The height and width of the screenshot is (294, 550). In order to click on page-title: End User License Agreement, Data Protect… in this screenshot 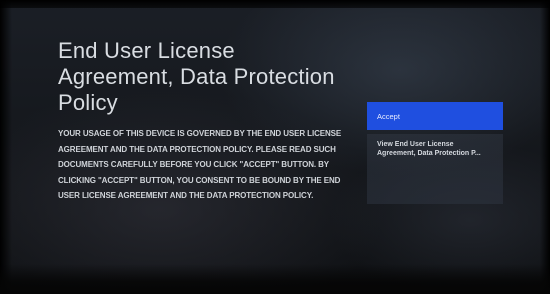, I will do `click(196, 76)`.